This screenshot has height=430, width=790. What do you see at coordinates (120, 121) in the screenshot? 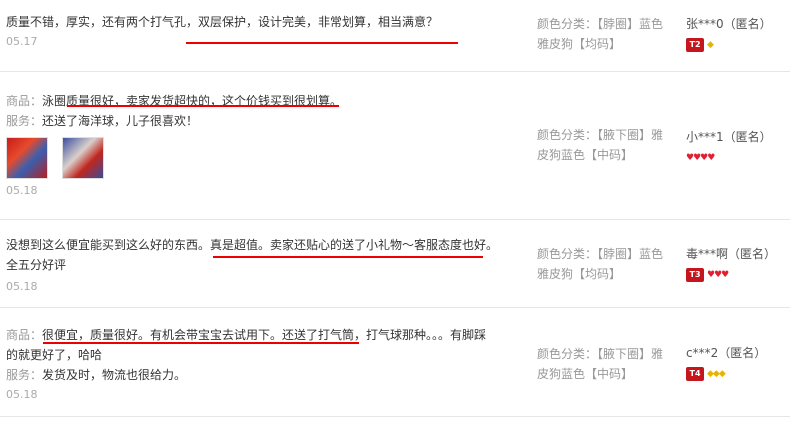
I see `service-text: 还送了海洋球，儿子很喜欢！` at bounding box center [120, 121].